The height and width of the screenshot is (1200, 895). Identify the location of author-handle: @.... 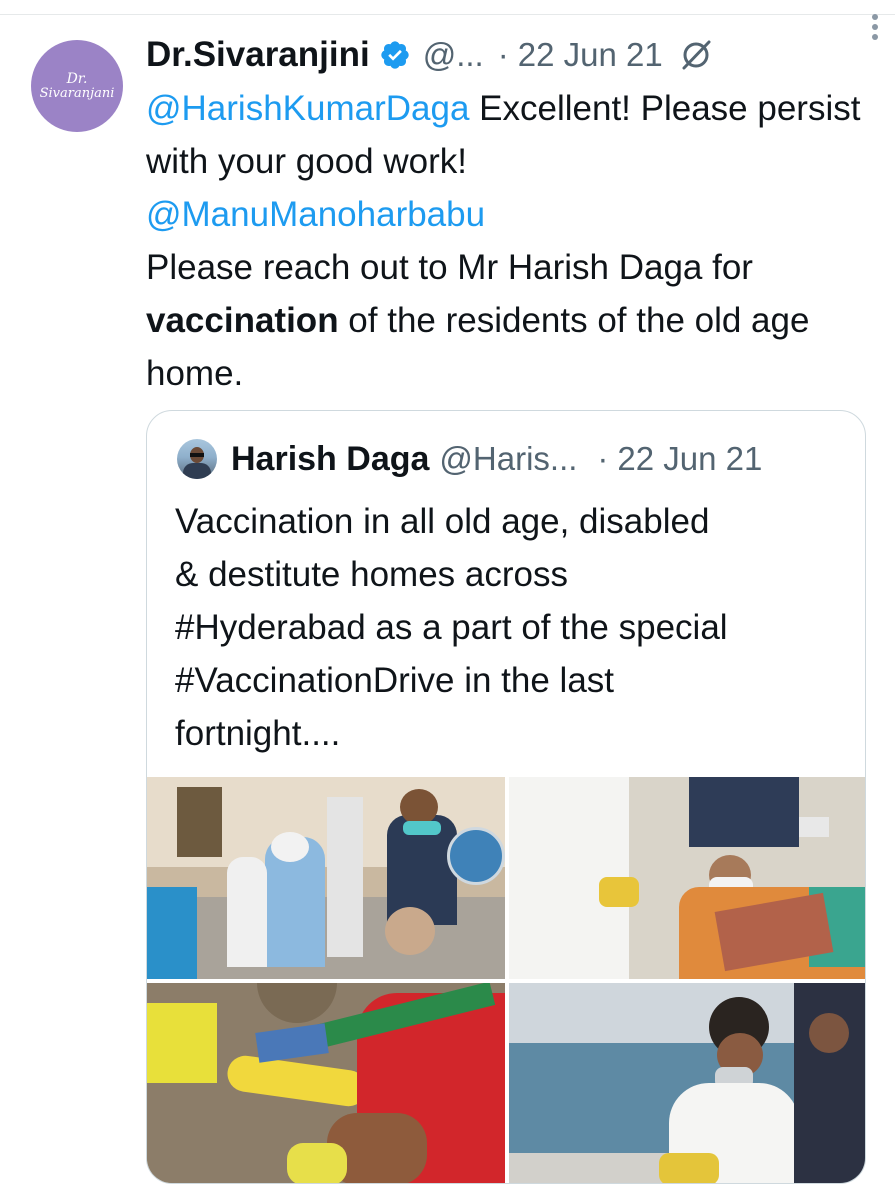
(453, 55).